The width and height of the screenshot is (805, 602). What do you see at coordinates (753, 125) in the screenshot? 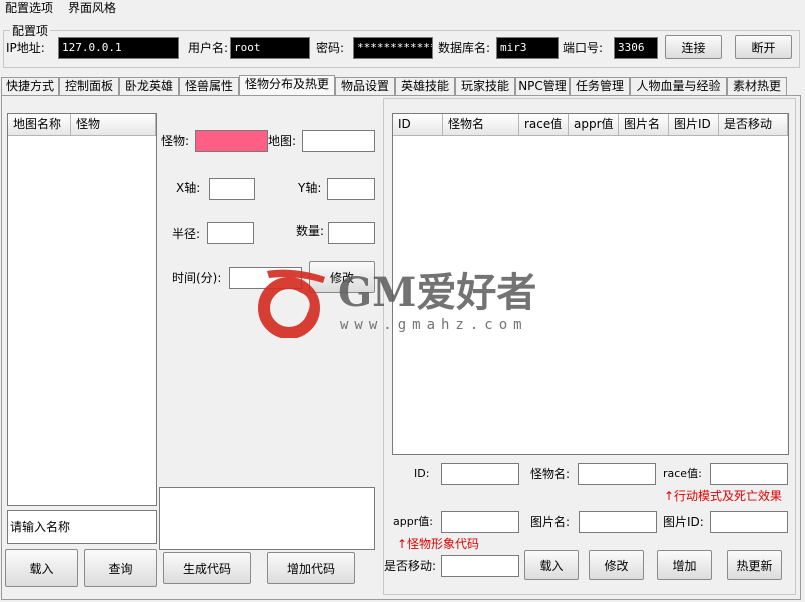
I see `column-header-movable: 是否移动` at bounding box center [753, 125].